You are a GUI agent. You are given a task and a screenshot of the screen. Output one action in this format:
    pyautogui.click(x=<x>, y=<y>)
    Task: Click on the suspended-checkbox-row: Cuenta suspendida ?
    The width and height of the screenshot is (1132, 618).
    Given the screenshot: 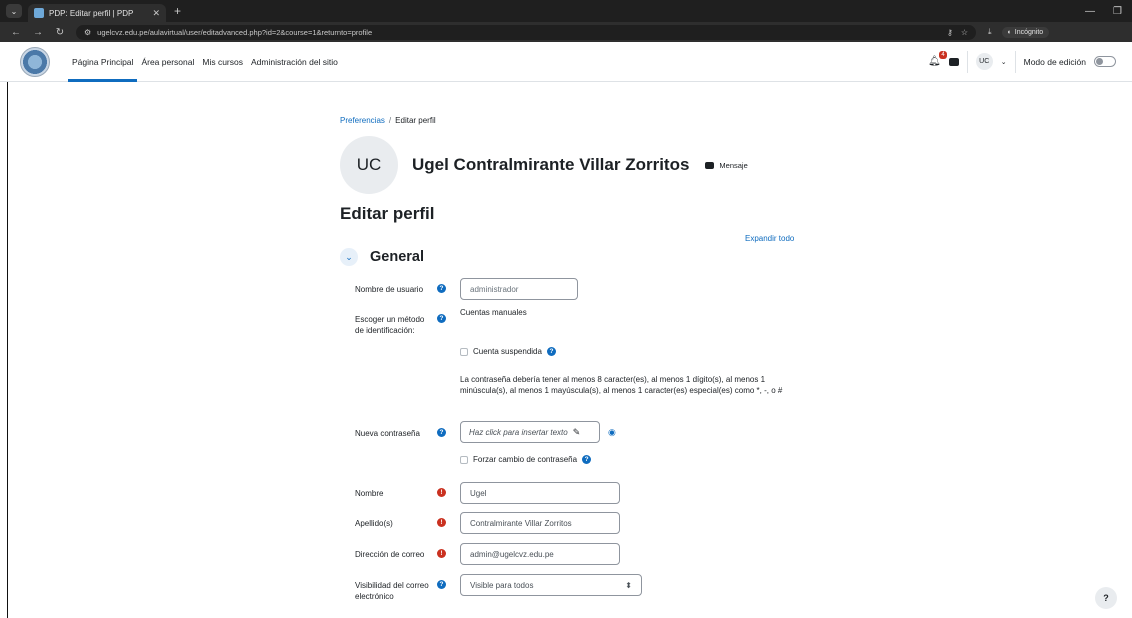 What is the action you would take?
    pyautogui.click(x=508, y=351)
    